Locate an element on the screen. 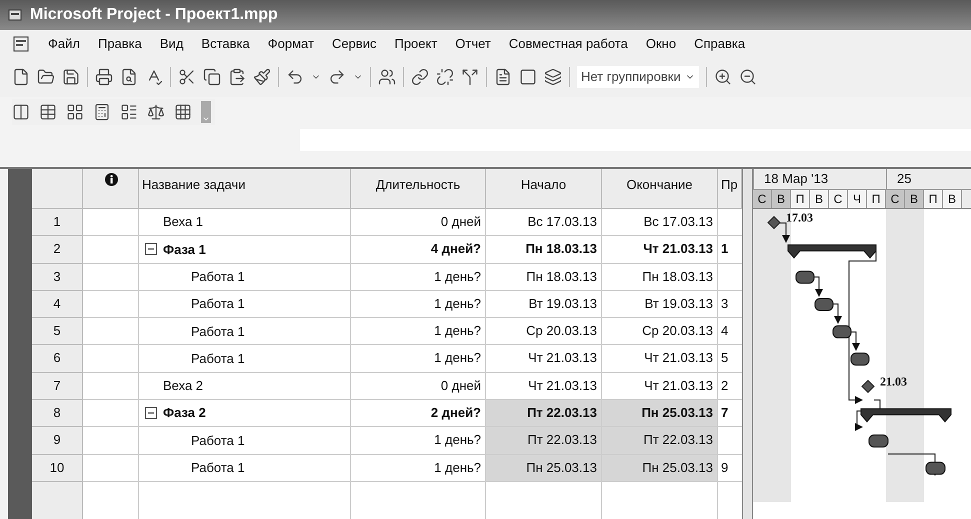  finish-date-cell: Вт 19.03.13 is located at coordinates (660, 304).